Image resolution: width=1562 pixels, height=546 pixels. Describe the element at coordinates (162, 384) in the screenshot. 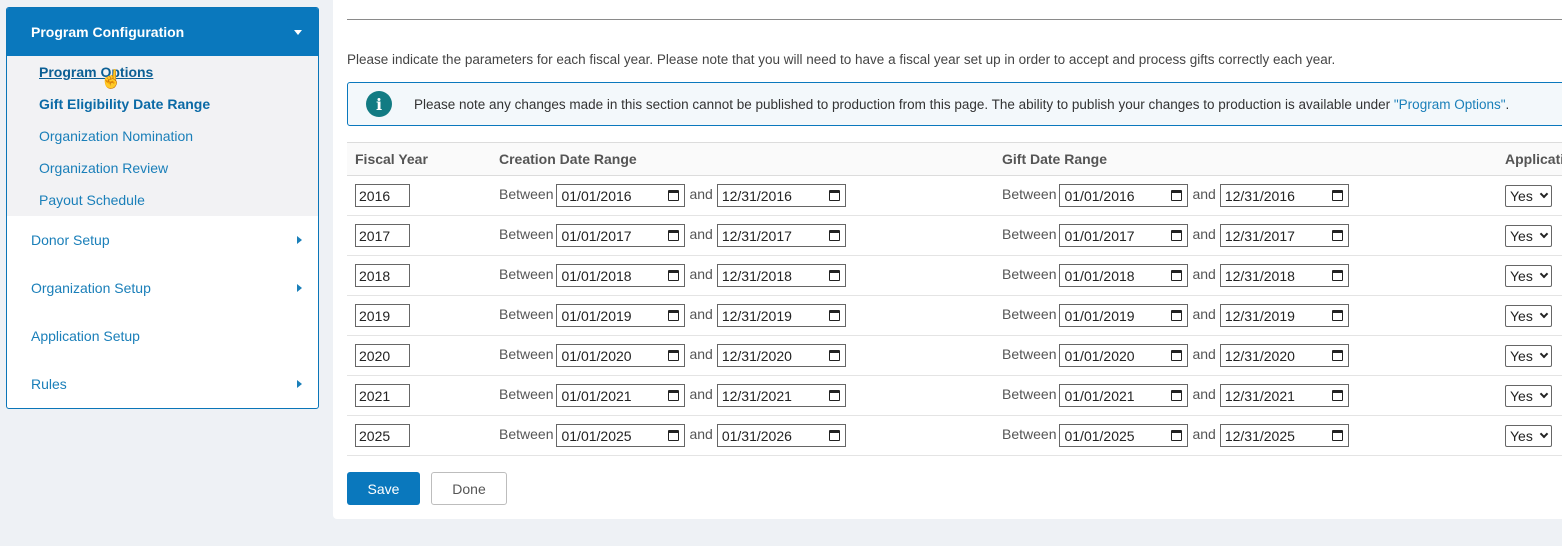

I see `sidebar-item-rules: Rules` at that location.